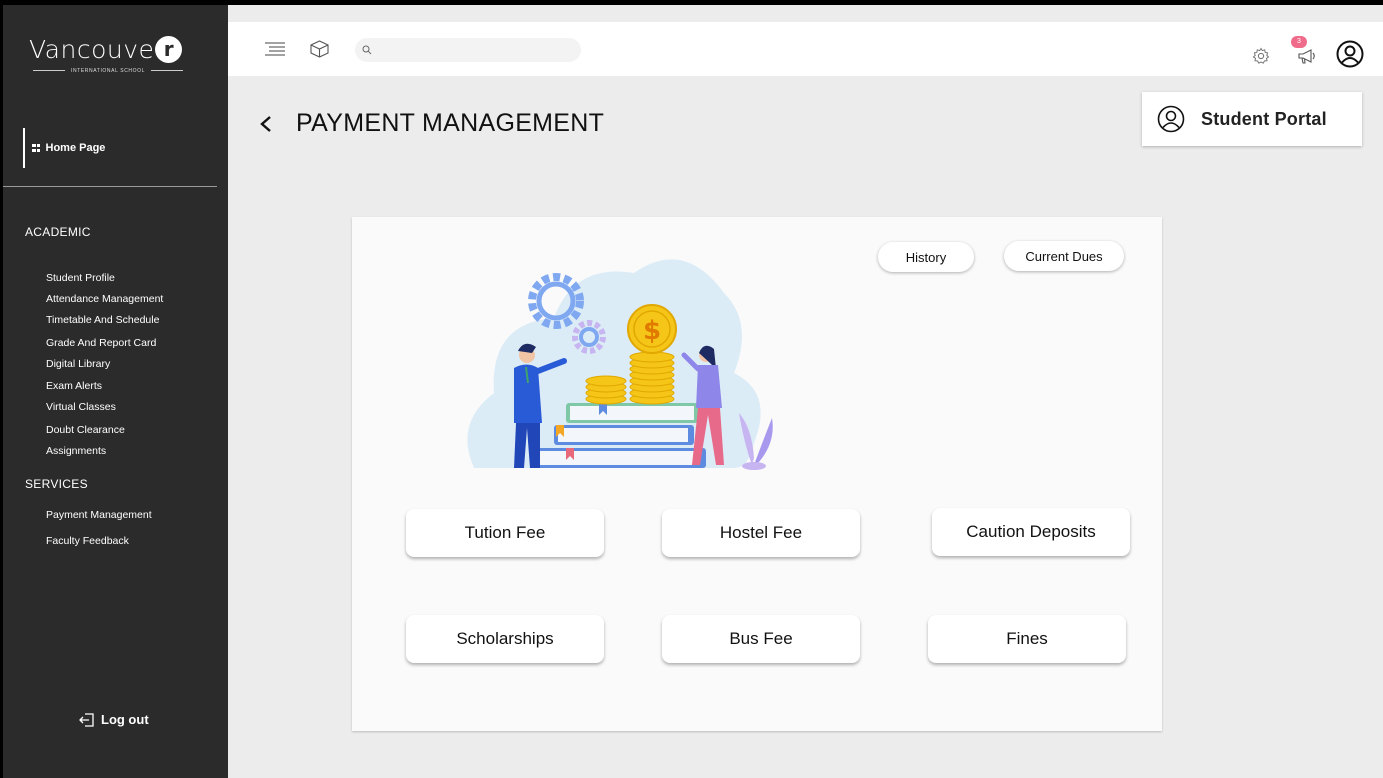  I want to click on caution-deposits-button: Caution Deposits, so click(1031, 532).